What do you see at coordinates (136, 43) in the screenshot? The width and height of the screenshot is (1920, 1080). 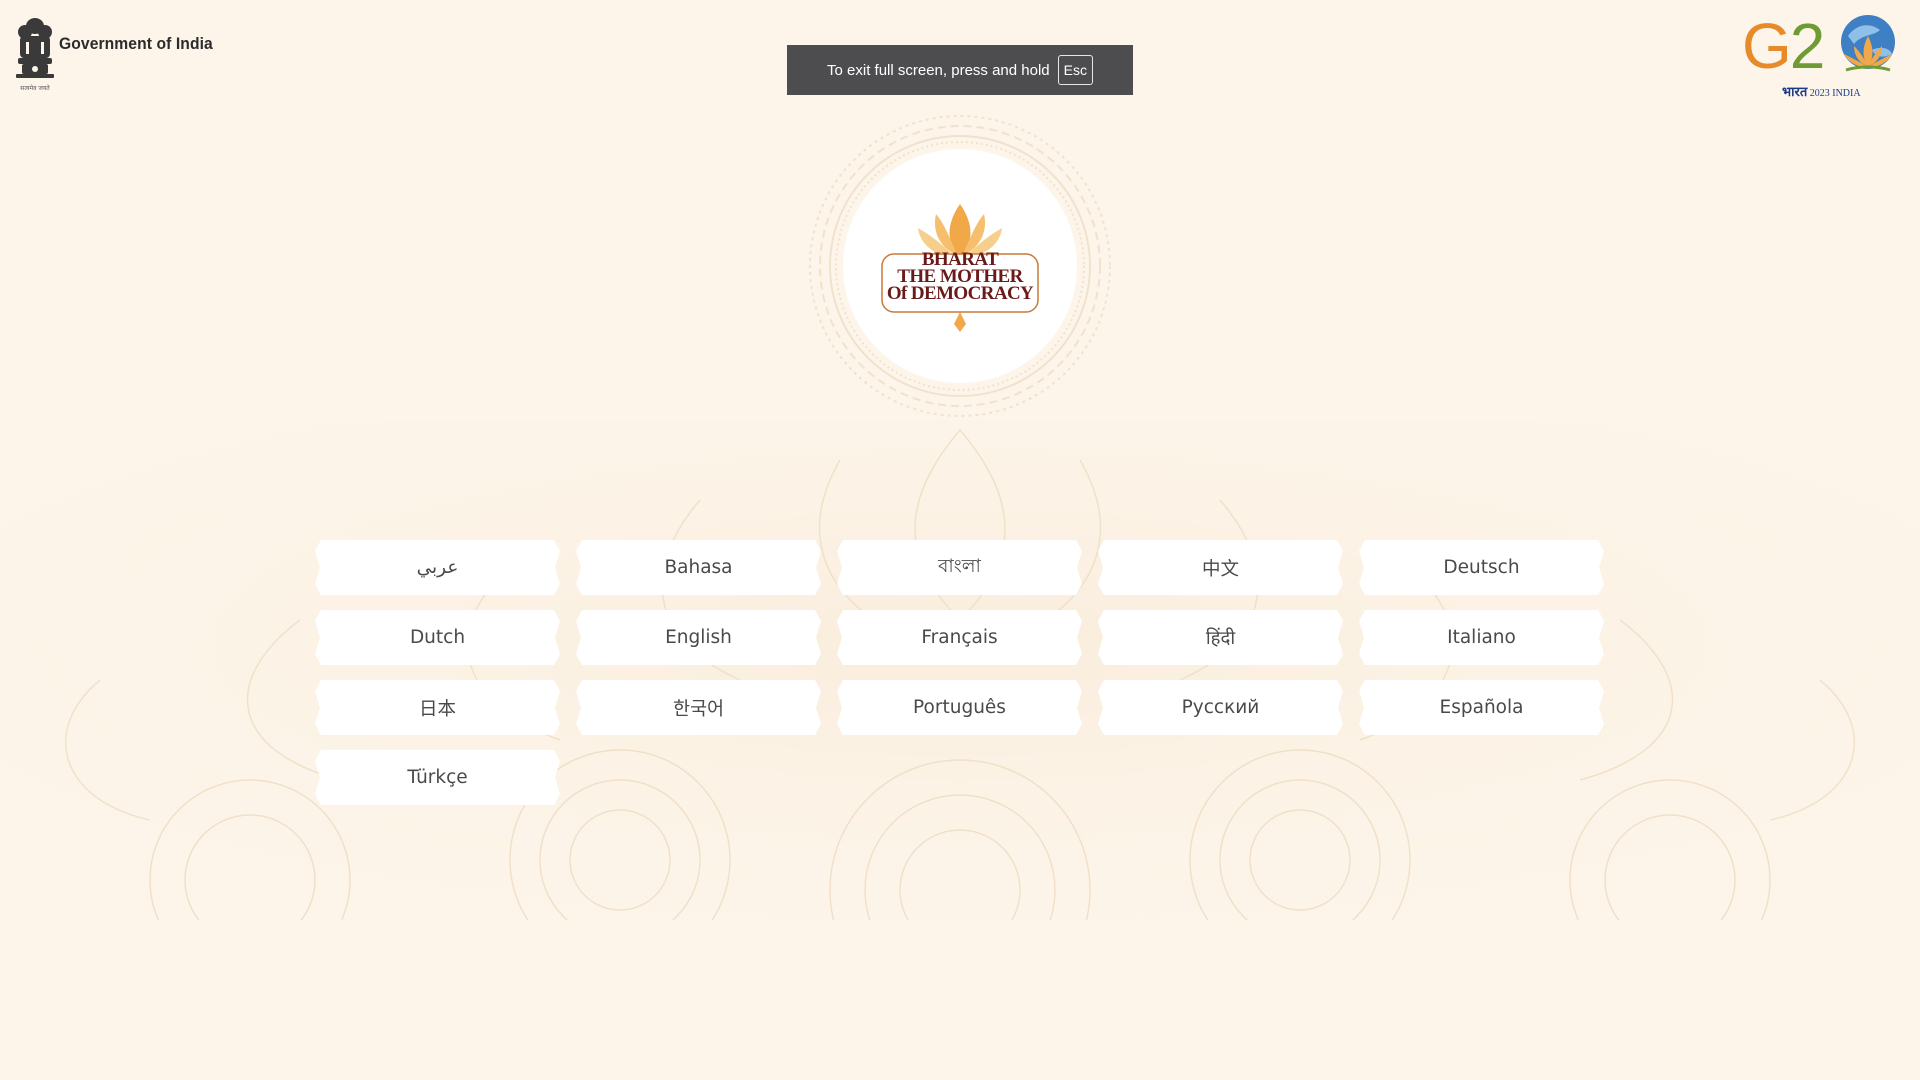 I see `government-label: Government of India` at bounding box center [136, 43].